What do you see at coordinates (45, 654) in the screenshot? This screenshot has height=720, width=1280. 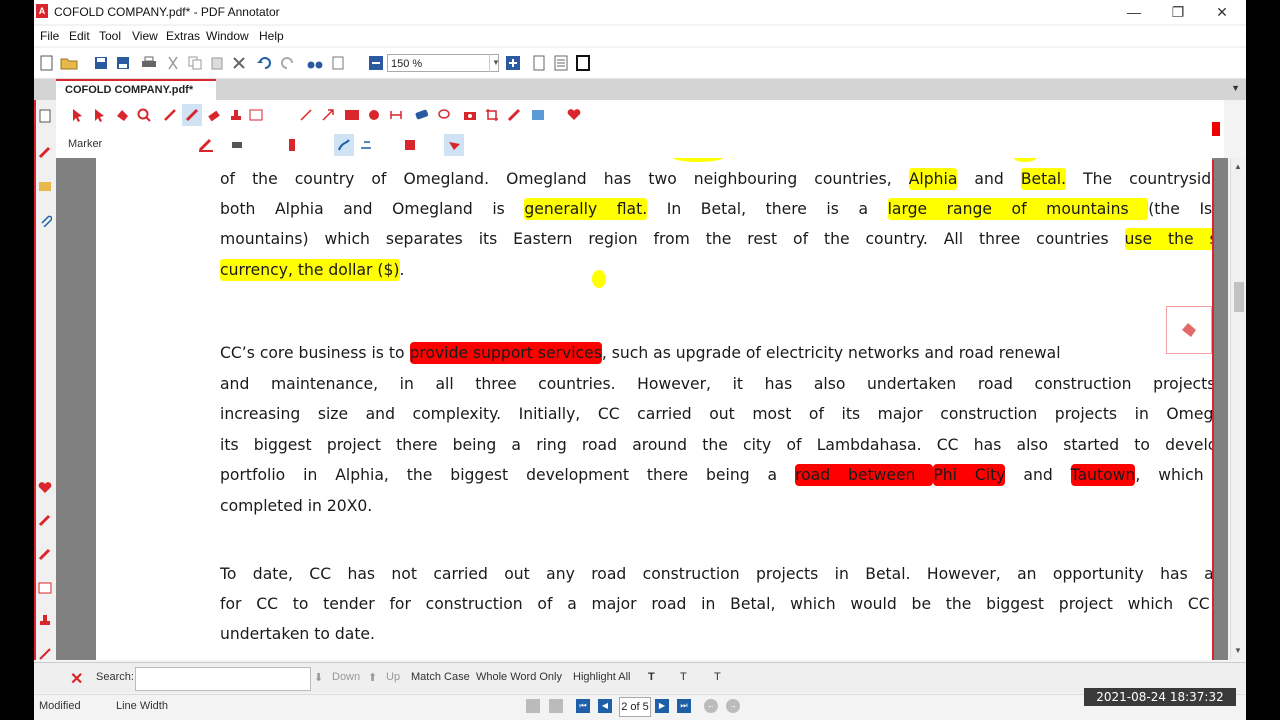 I see `arrow-tool-icon` at bounding box center [45, 654].